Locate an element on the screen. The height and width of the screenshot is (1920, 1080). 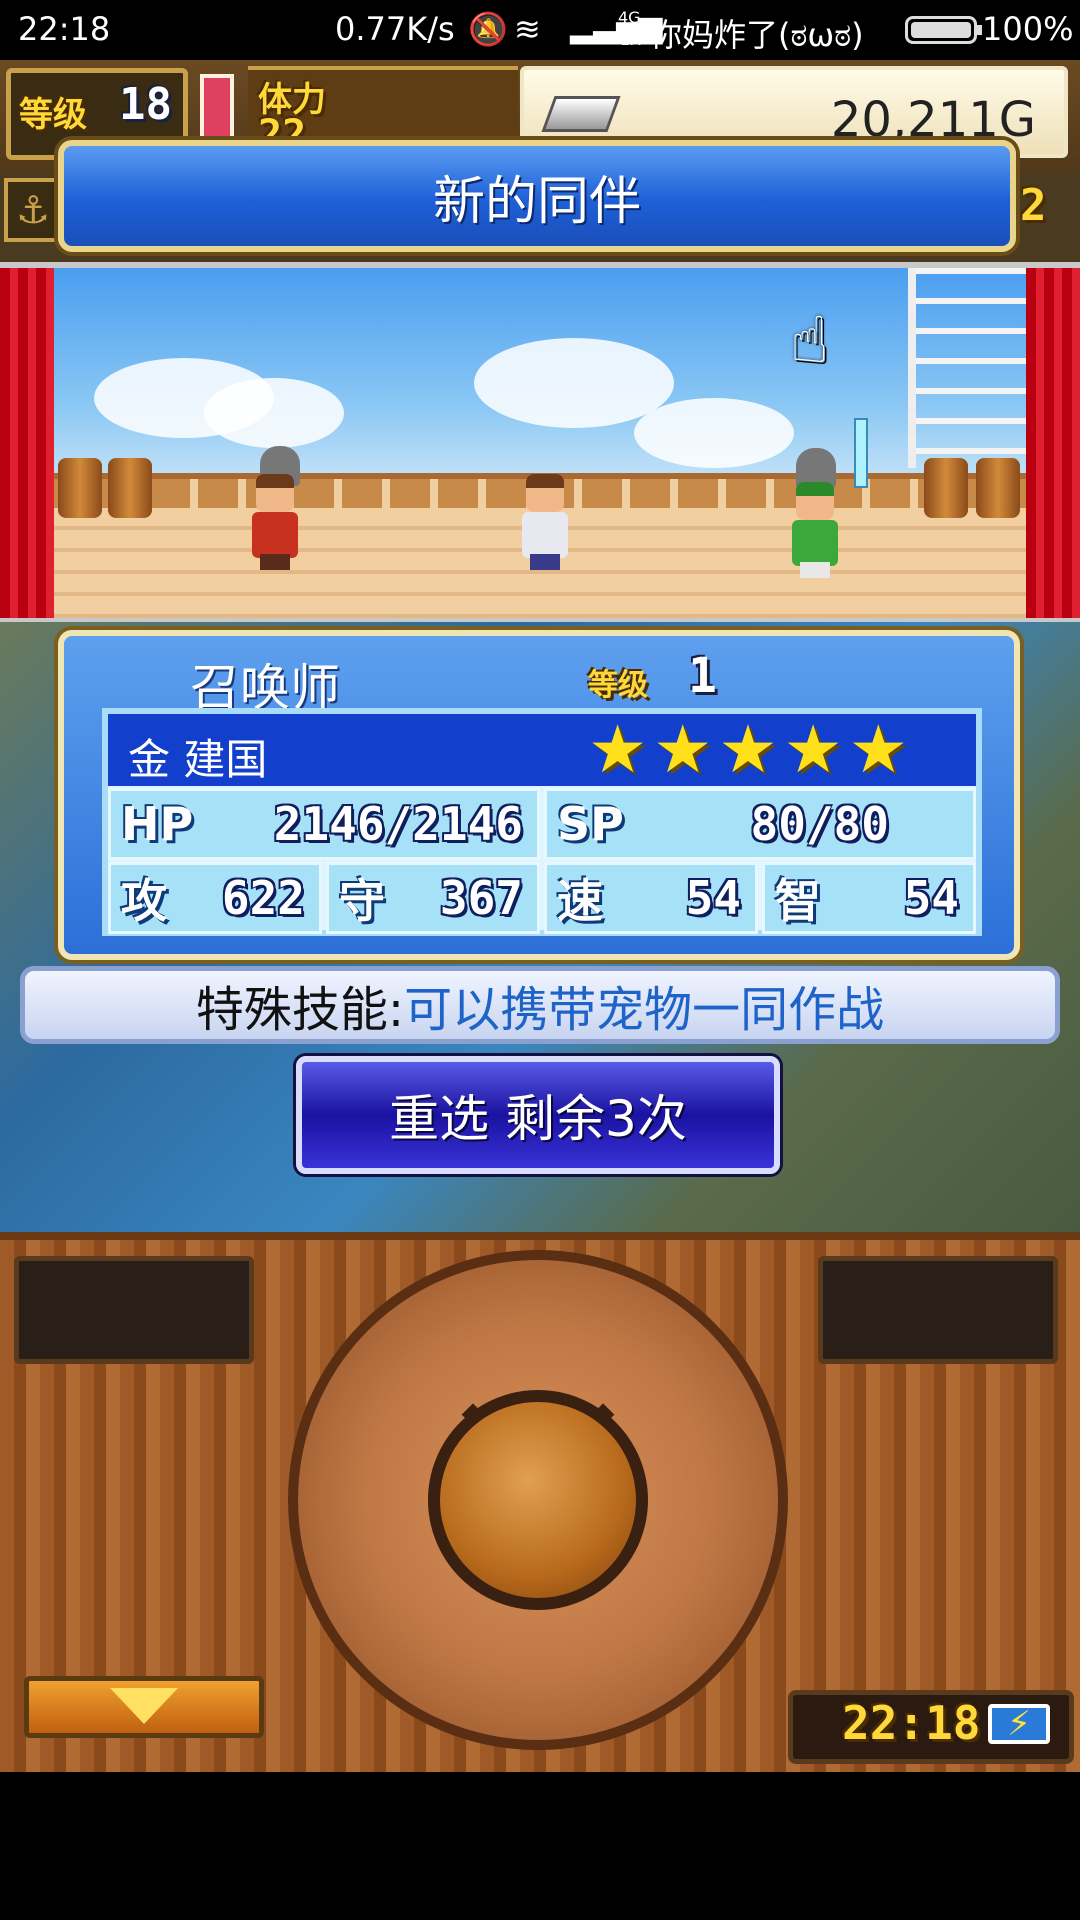
battery-percent: 100% is located at coordinates (1028, 29).